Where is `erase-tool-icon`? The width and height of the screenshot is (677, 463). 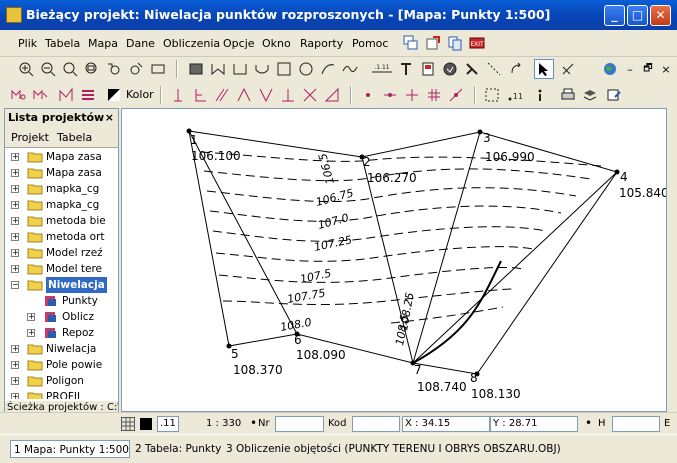 erase-tool-icon is located at coordinates (472, 69).